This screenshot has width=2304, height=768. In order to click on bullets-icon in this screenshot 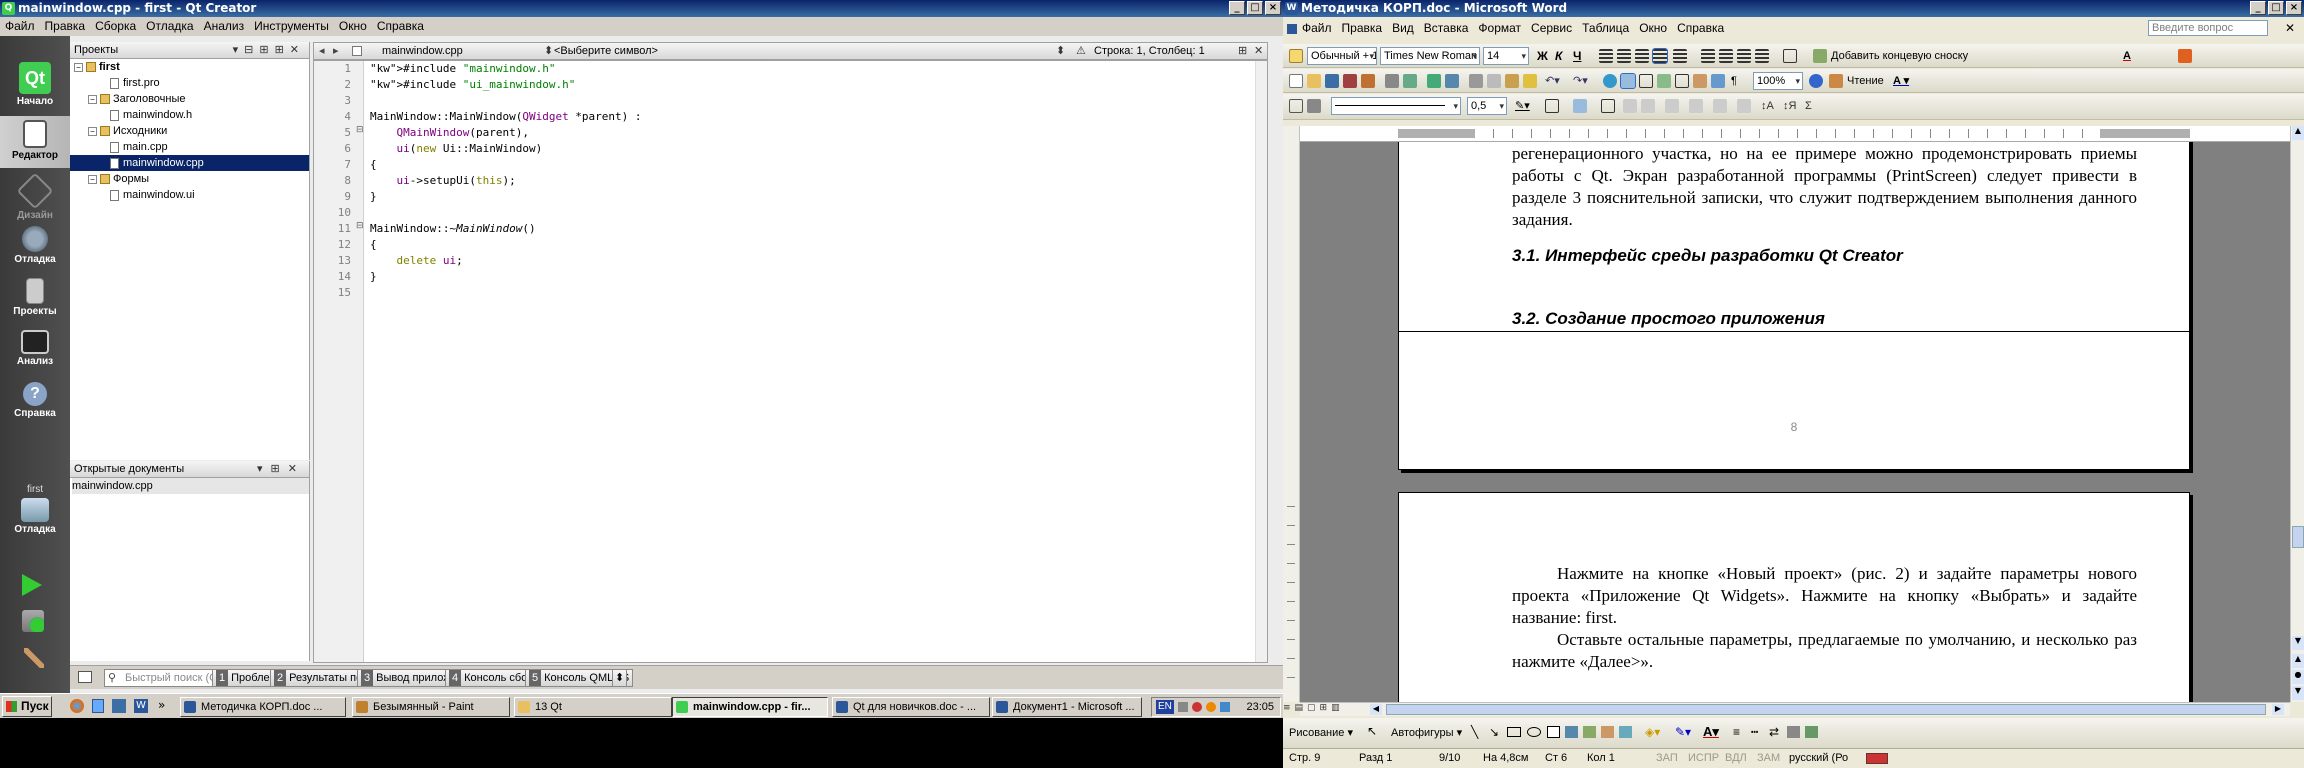, I will do `click(1726, 56)`.